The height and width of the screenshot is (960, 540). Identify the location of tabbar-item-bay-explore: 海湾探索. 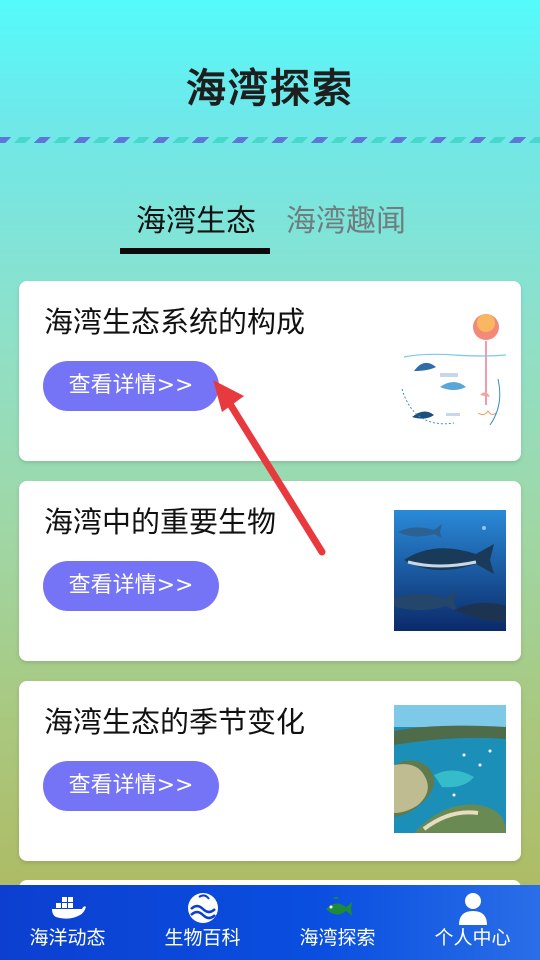
(337, 922).